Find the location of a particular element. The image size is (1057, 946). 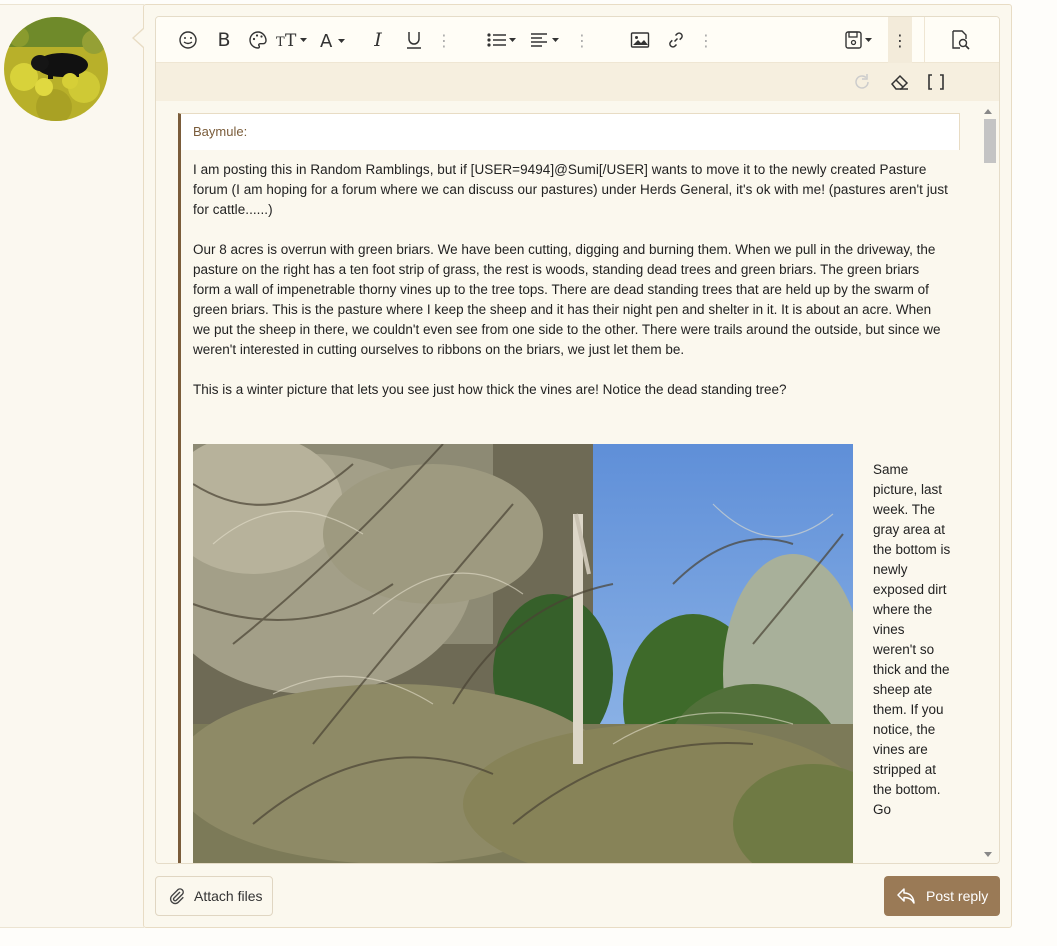

more-options-icon: ⋮ is located at coordinates (900, 40).